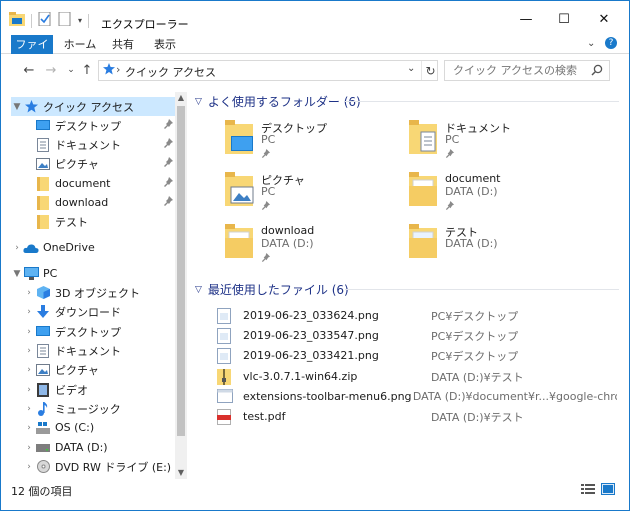 The height and width of the screenshot is (511, 630). What do you see at coordinates (611, 43) in the screenshot?
I see `help-icon: ?` at bounding box center [611, 43].